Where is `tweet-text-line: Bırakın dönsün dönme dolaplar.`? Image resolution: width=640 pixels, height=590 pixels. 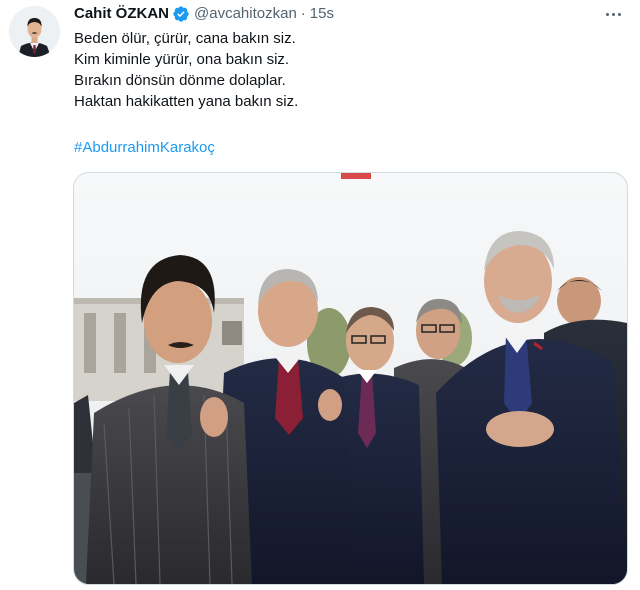 tweet-text-line: Bırakın dönsün dönme dolaplar. is located at coordinates (180, 80).